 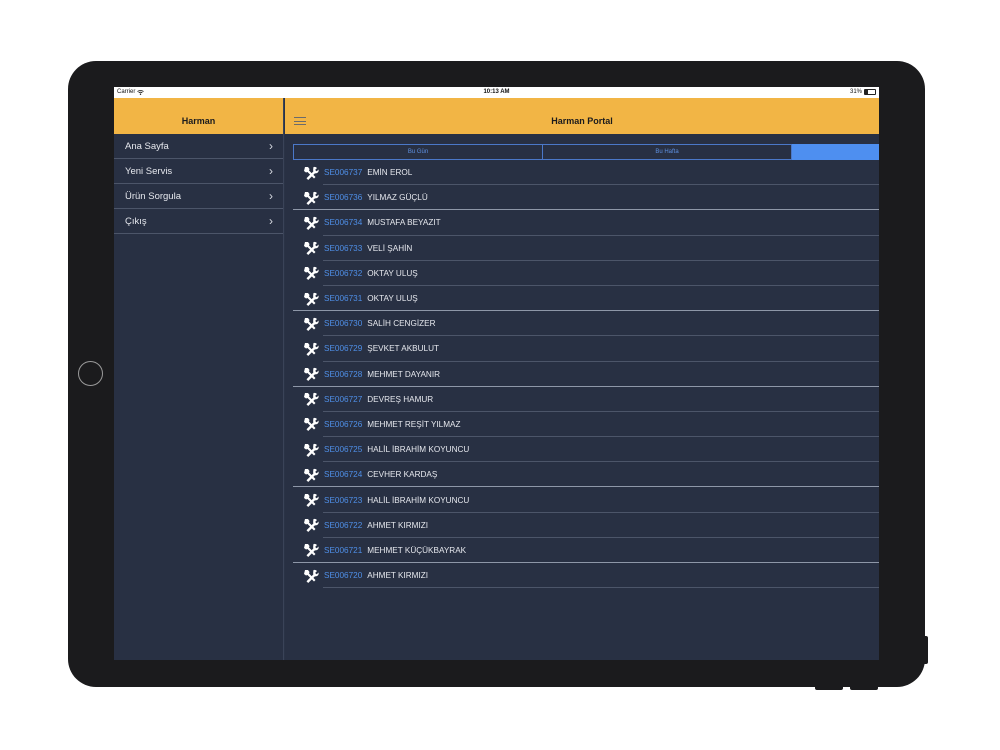 I want to click on list-item: SE006728 MEHMET DAYANIR, so click(x=586, y=374).